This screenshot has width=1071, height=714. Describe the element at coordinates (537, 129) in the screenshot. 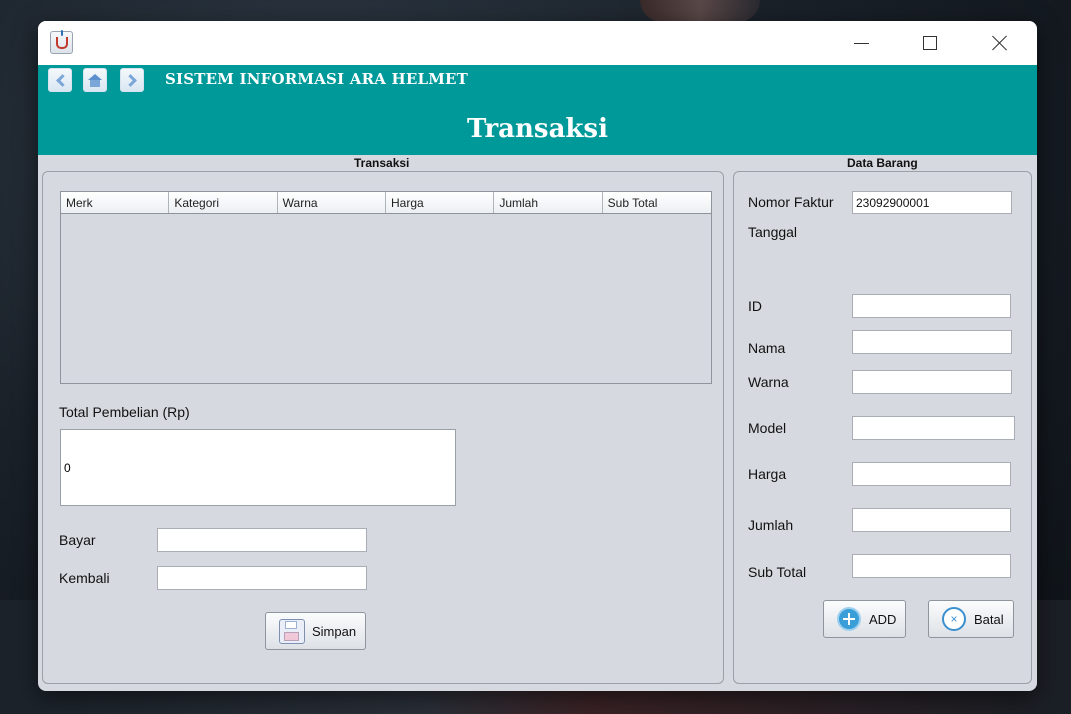

I see `page-title: Transaksi` at that location.